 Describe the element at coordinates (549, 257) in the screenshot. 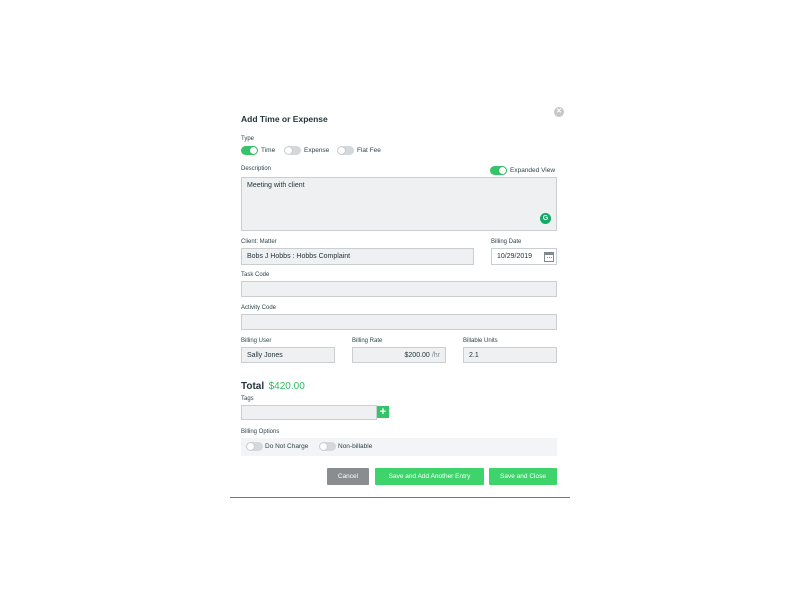

I see `calendar-icon` at that location.